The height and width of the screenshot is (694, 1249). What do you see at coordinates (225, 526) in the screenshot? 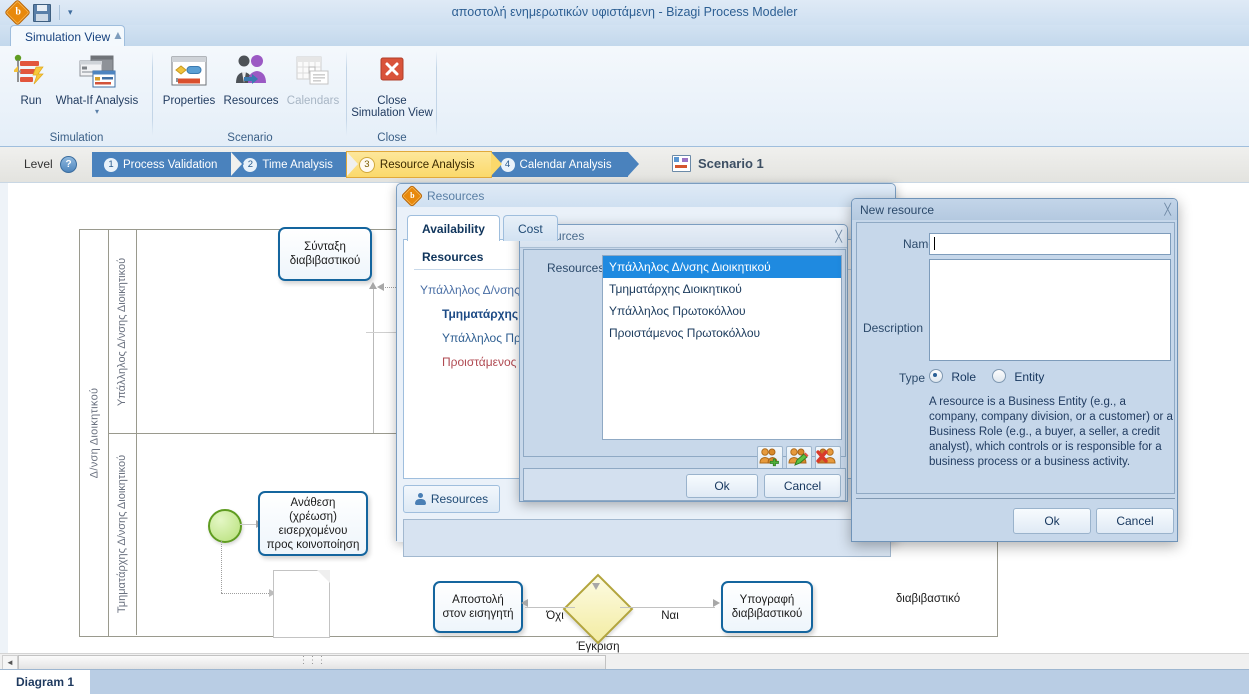
I see `bpmn-start-event` at bounding box center [225, 526].